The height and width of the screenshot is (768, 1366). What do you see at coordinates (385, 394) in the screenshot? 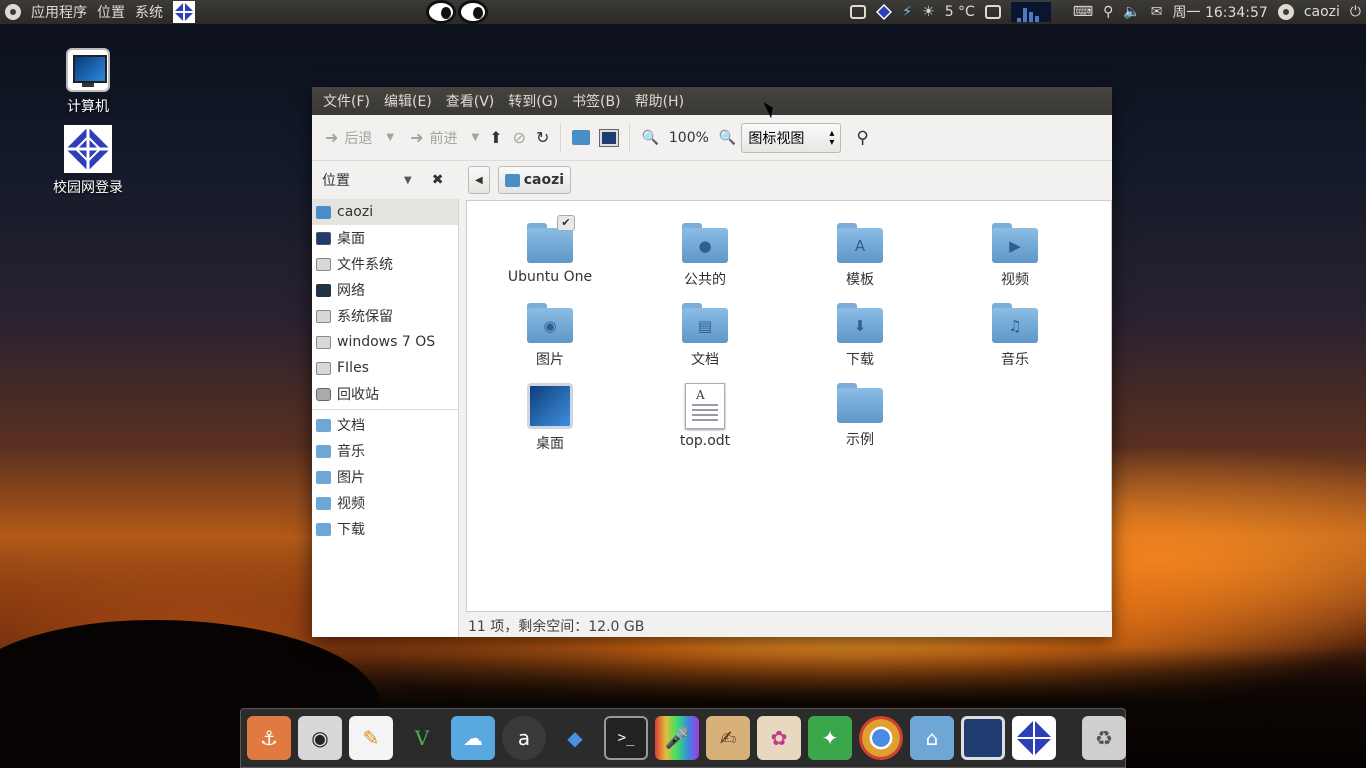
I see `sidebar-item-trash: 回收站` at bounding box center [385, 394].